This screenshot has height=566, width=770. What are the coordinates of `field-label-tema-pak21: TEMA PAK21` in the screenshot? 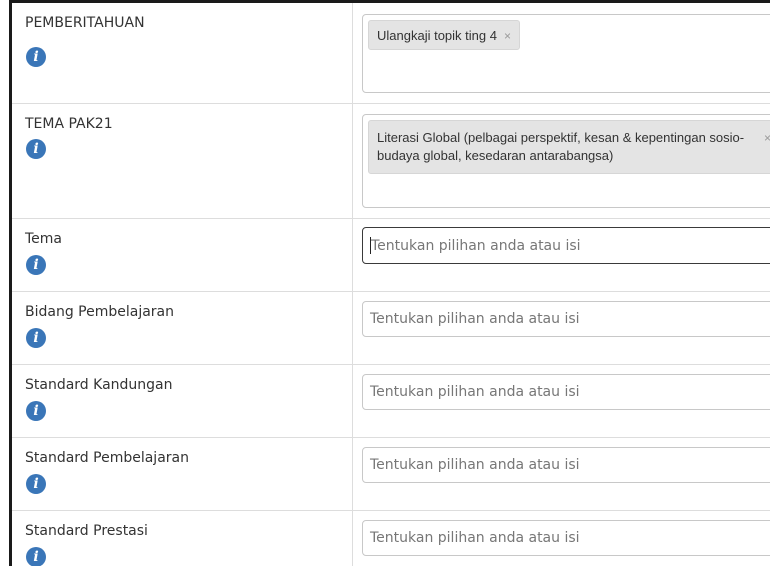 It's located at (69, 124).